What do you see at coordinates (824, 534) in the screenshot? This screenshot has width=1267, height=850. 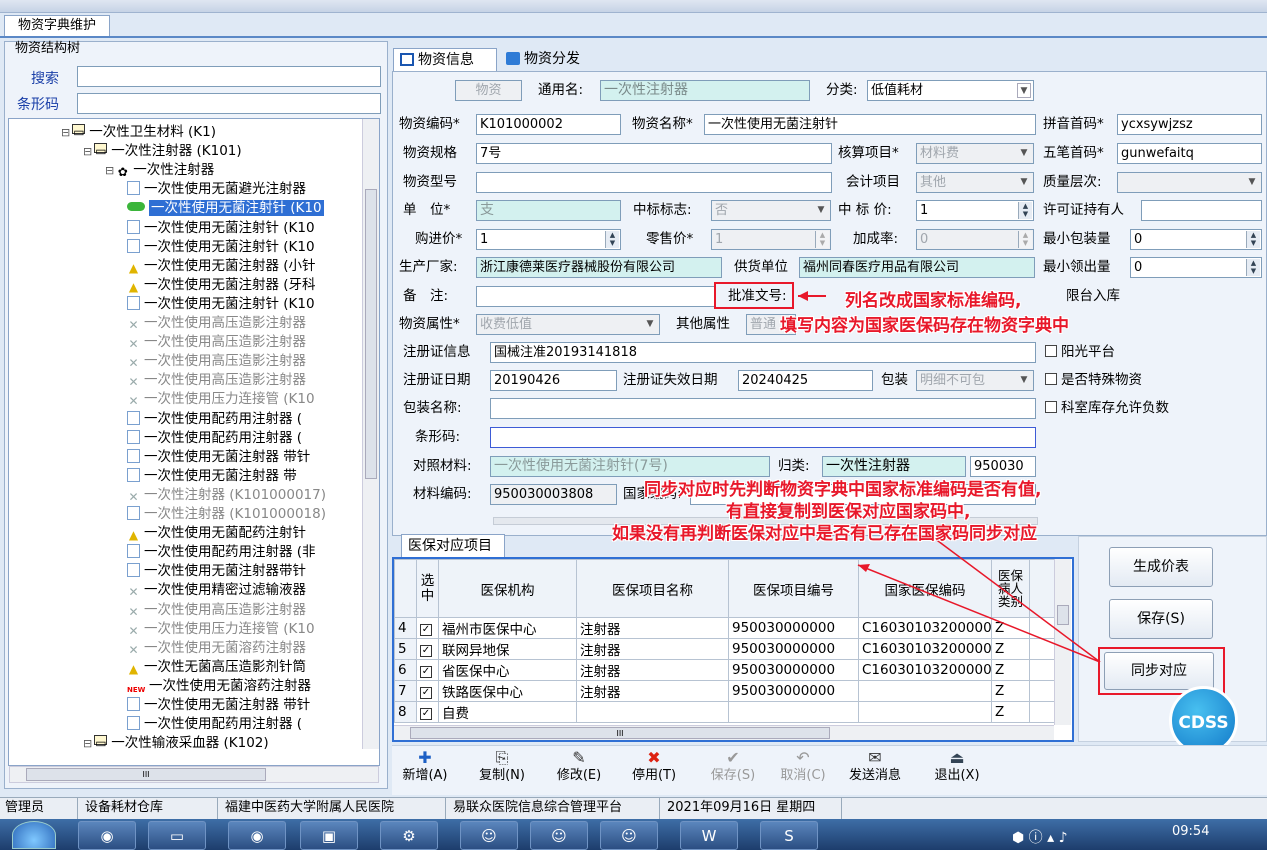 I see `annotation-5: 如果没有再判断医保对应中是否有已存在国家码同步对应` at bounding box center [824, 534].